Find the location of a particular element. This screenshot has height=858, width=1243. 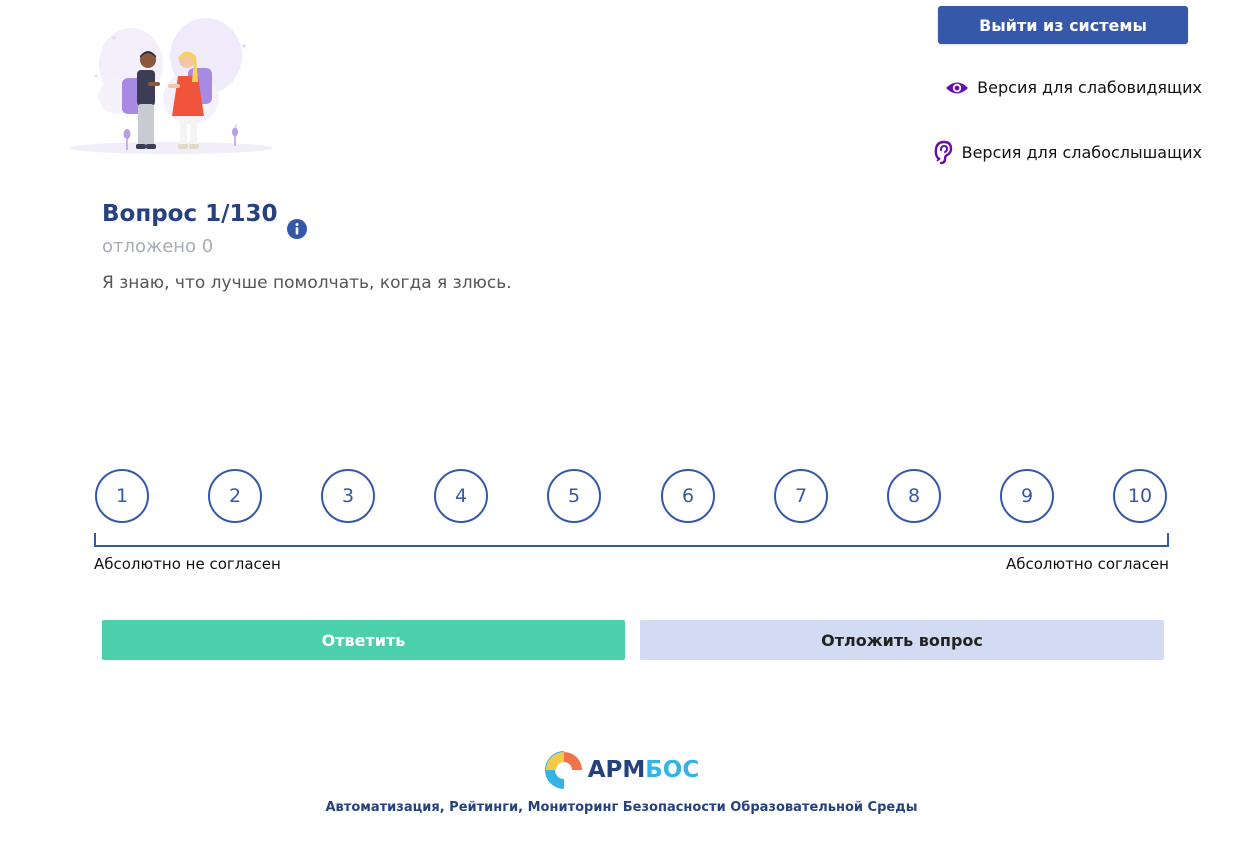

logo-text-bos: БОС is located at coordinates (672, 770).